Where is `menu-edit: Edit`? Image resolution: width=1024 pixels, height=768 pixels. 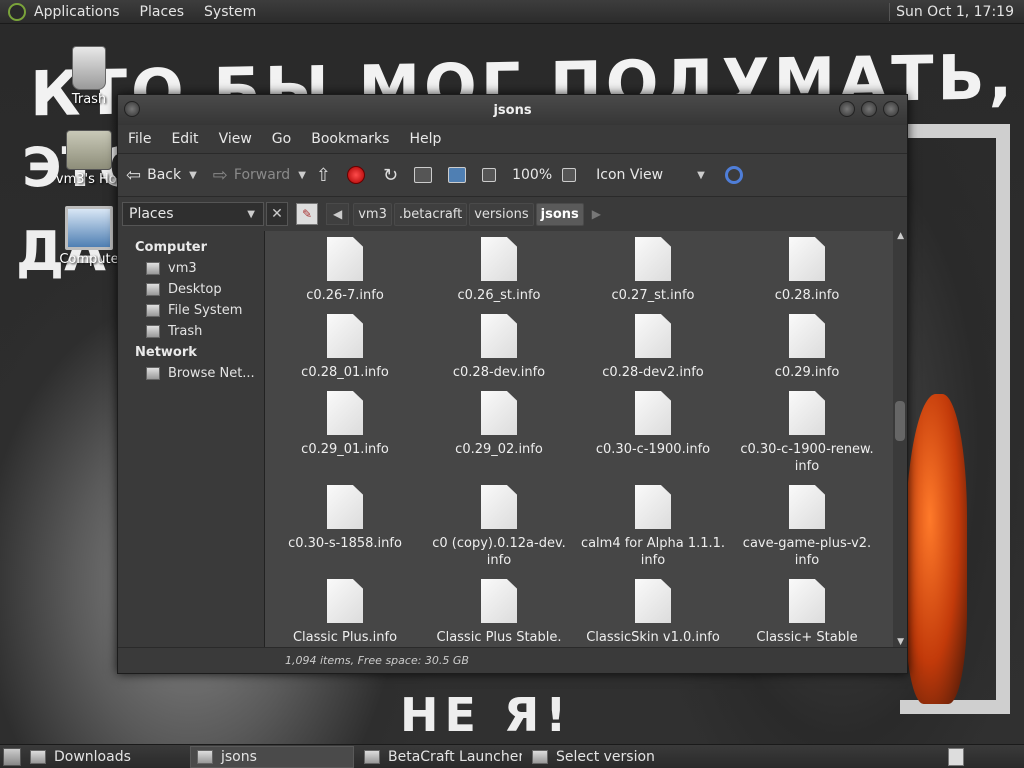
menu-edit: Edit is located at coordinates (184, 139).